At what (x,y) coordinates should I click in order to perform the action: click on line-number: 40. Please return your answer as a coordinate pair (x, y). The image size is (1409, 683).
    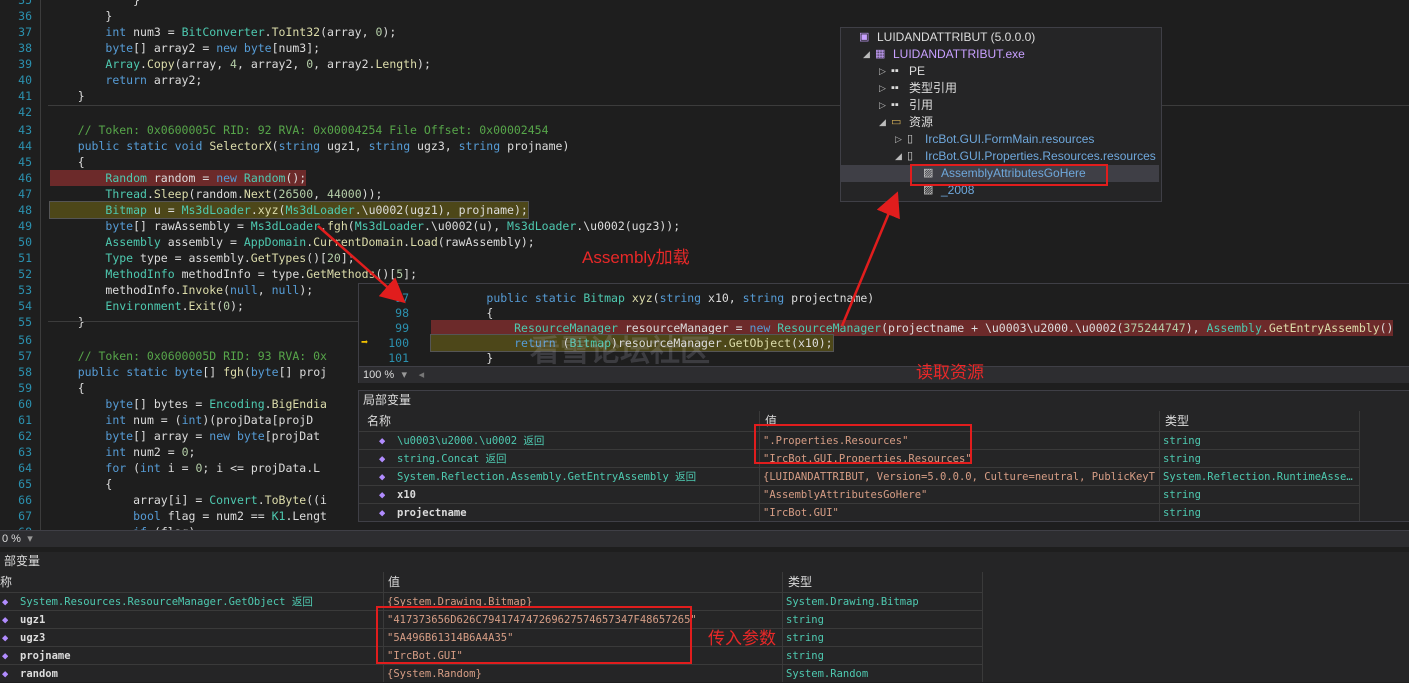
    Looking at the image, I should click on (25, 80).